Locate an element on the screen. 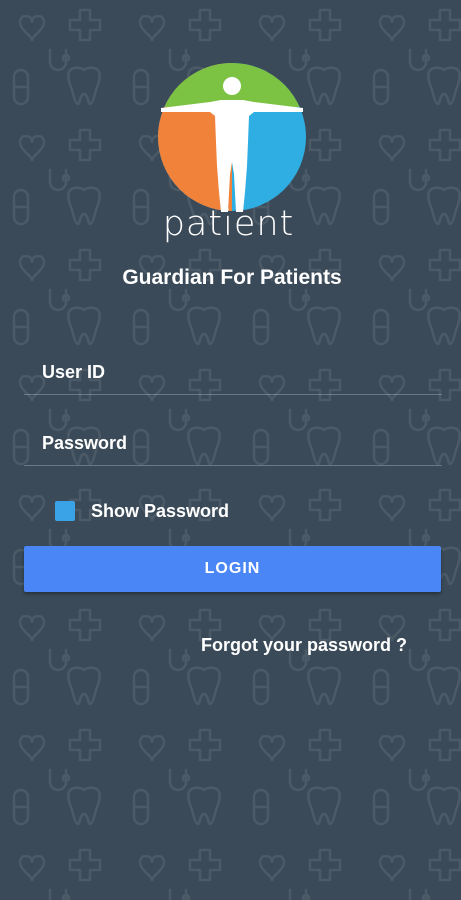 The height and width of the screenshot is (900, 461). logo-brand-text: patient is located at coordinates (228, 224).